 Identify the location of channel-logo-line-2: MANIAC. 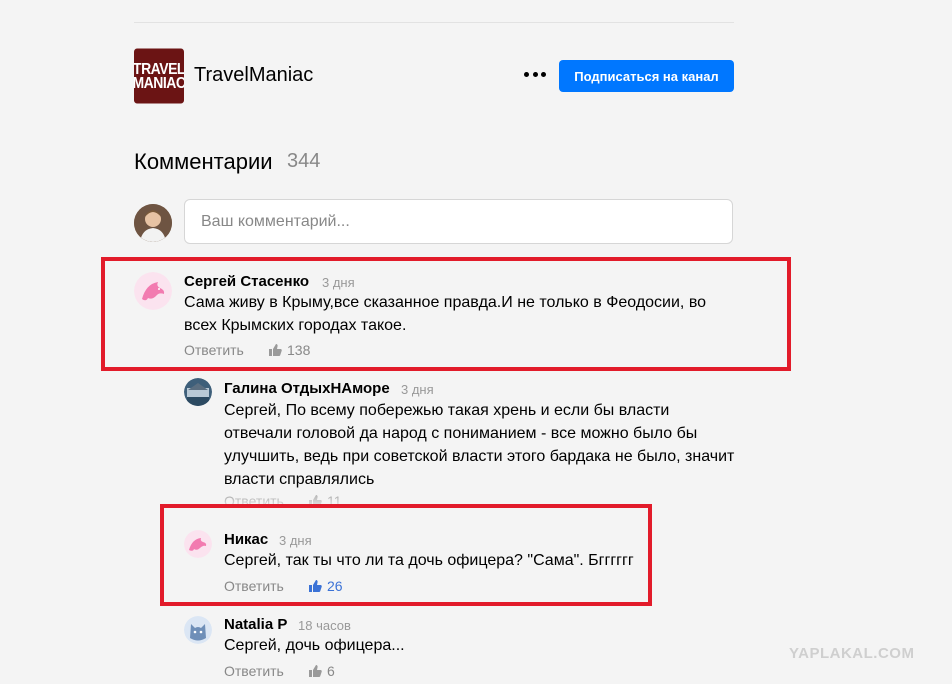
(159, 82).